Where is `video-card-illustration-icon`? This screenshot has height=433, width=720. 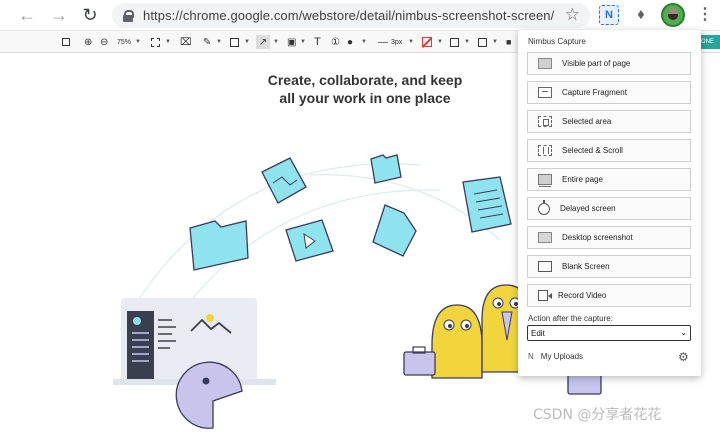
video-card-illustration-icon is located at coordinates (309, 240).